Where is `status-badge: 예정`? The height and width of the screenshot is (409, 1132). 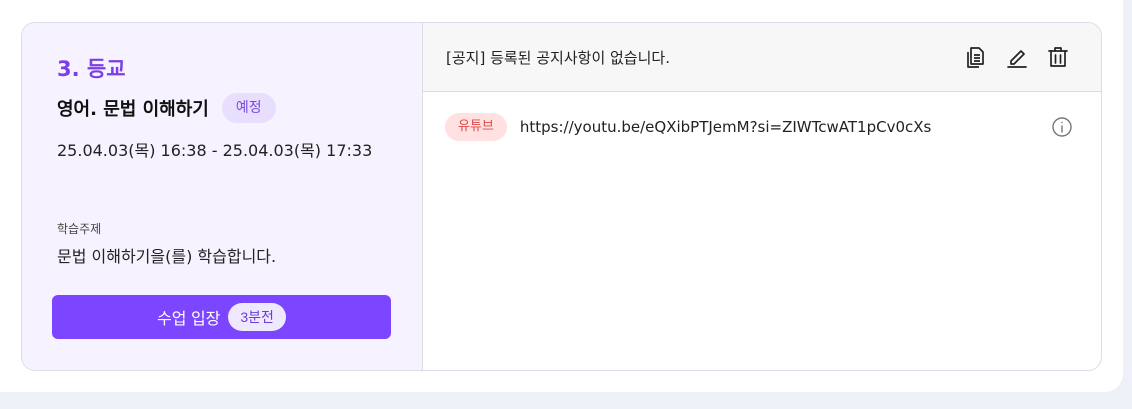 status-badge: 예정 is located at coordinates (248, 108).